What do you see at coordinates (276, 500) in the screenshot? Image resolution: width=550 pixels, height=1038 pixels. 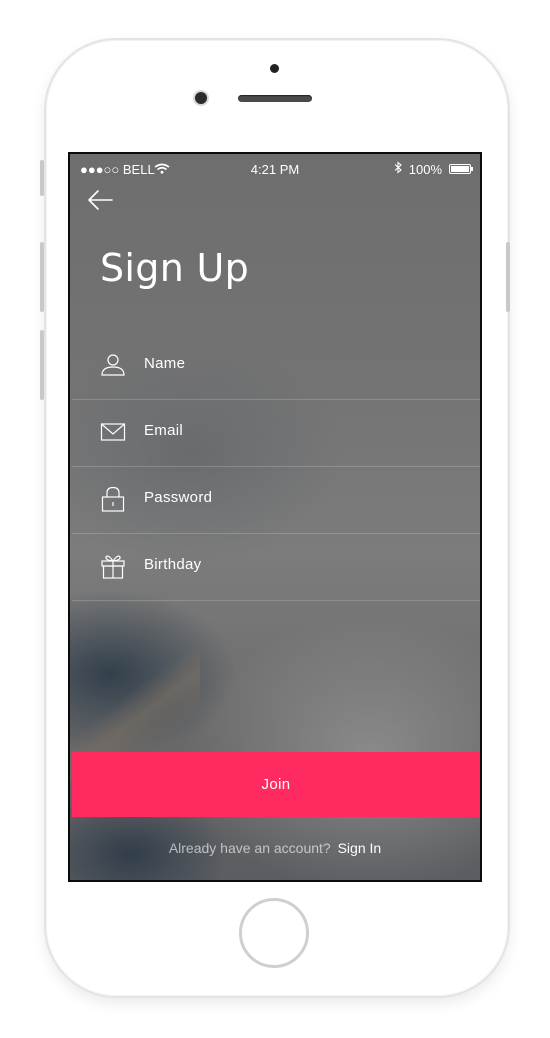 I see `password-field: Password` at bounding box center [276, 500].